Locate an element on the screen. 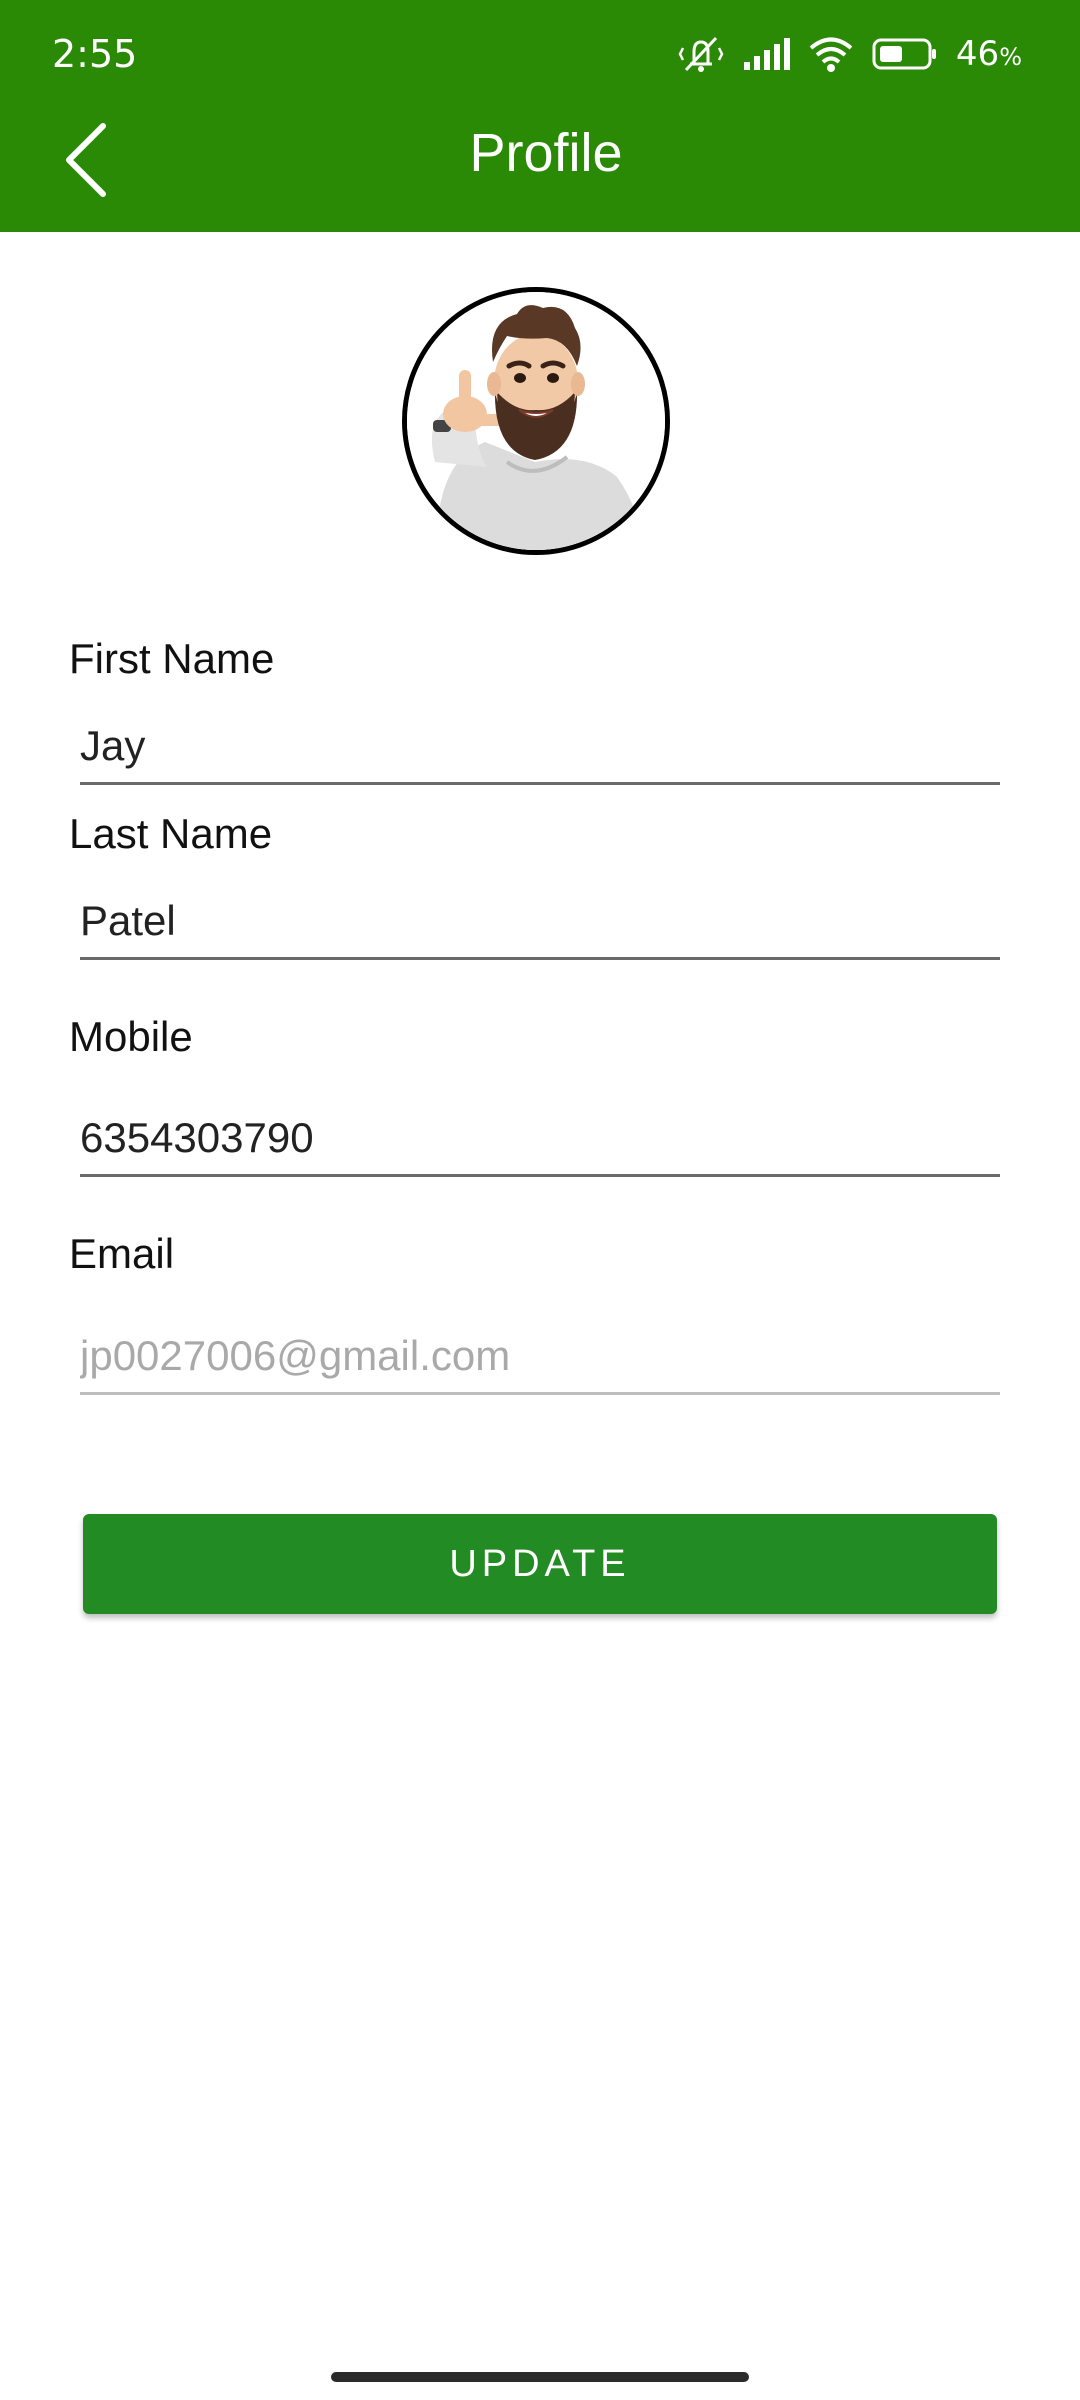  mobile-field is located at coordinates (540, 1139).